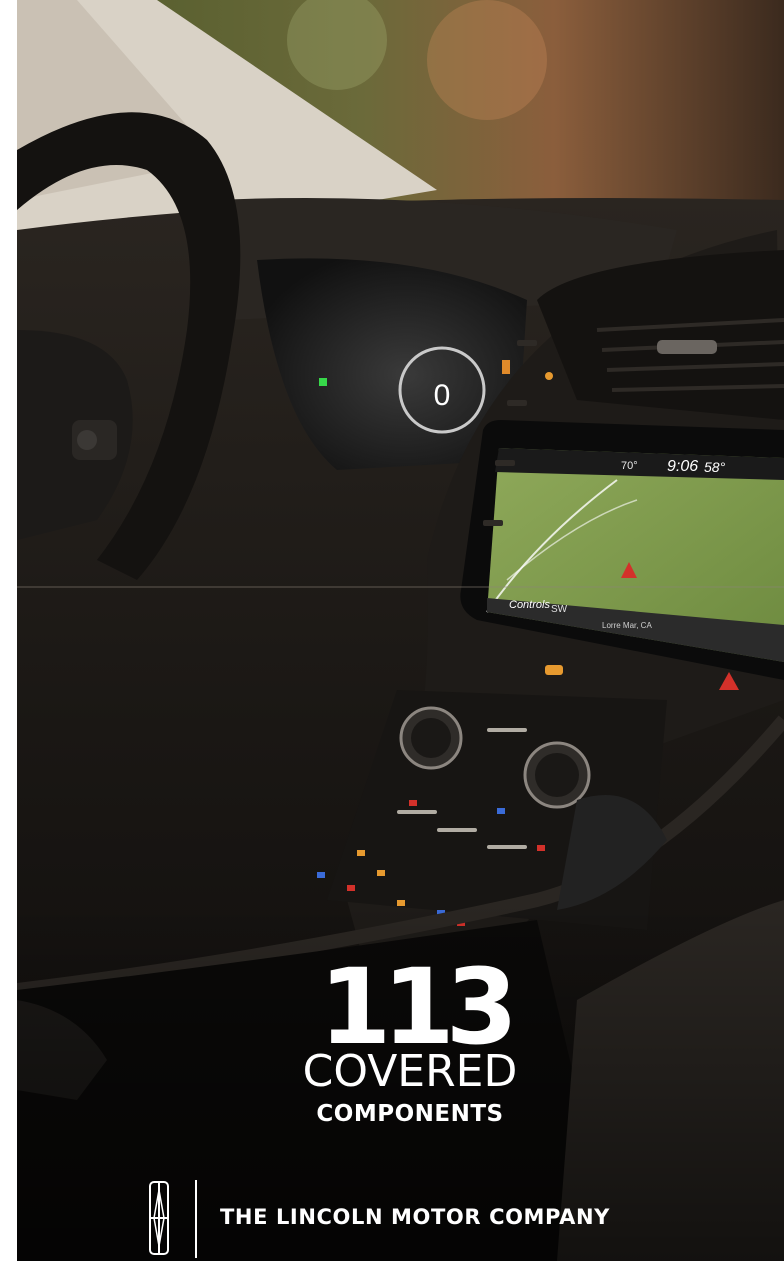  Describe the element at coordinates (629, 466) in the screenshot. I see `screen-outside-temp: 70°` at that location.